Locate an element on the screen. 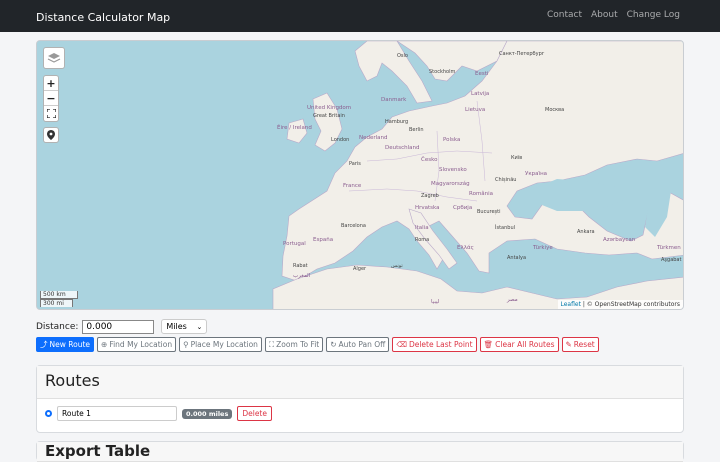 Image resolution: width=720 pixels, height=462 pixels. nav-link-about: About is located at coordinates (604, 15).